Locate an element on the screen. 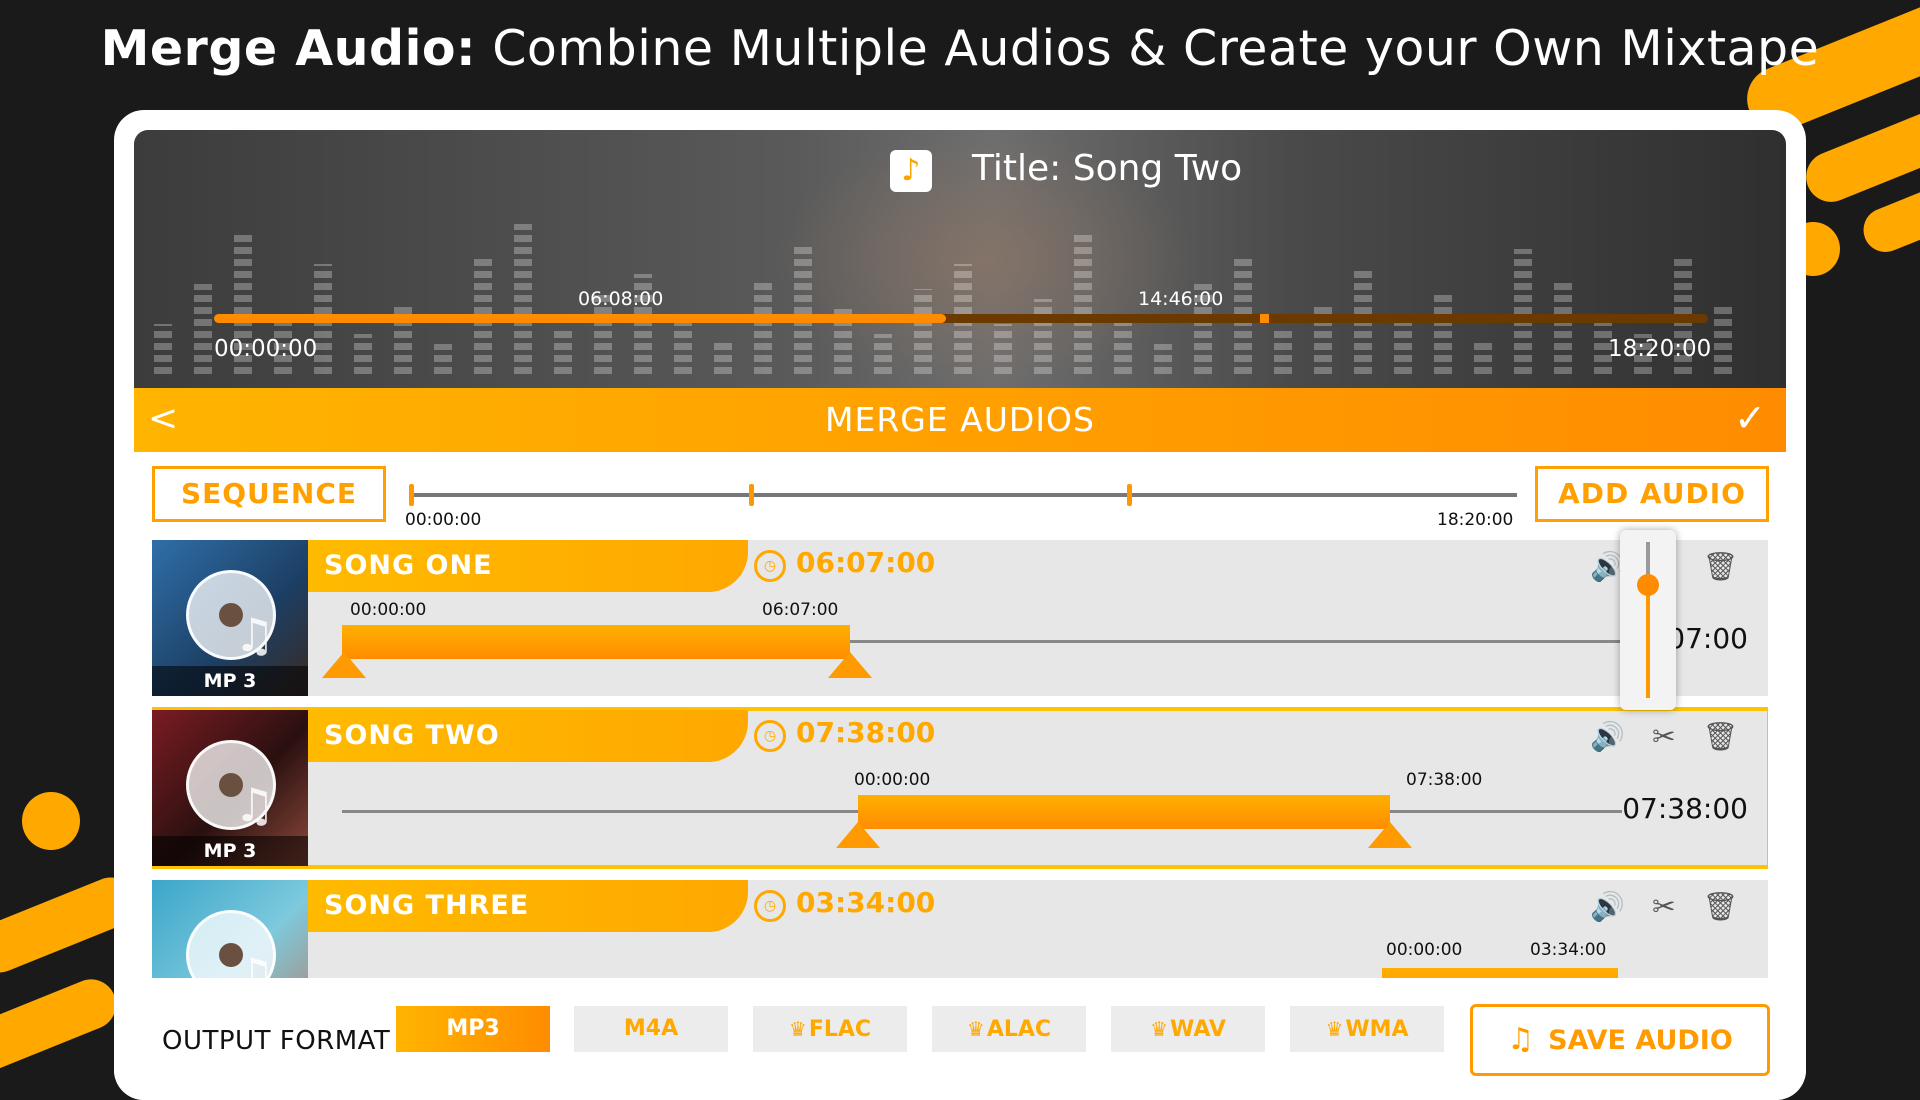  check-icon: ✓ is located at coordinates (1750, 418).